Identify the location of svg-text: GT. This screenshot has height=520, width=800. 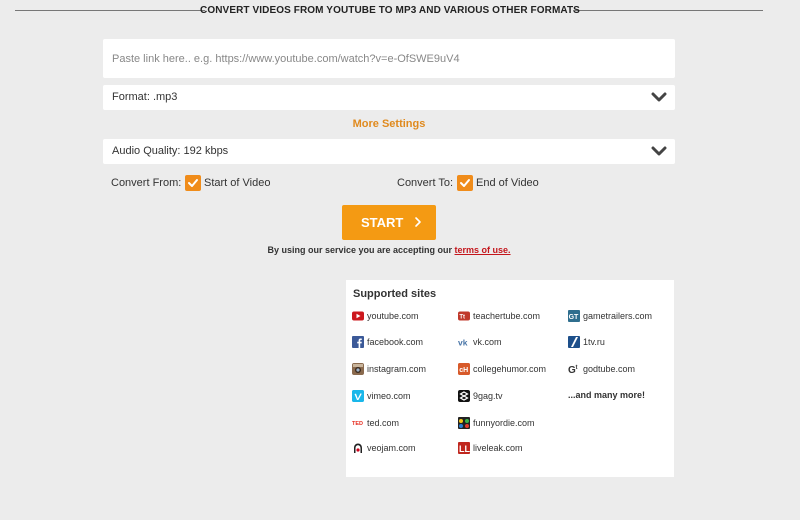
(574, 317).